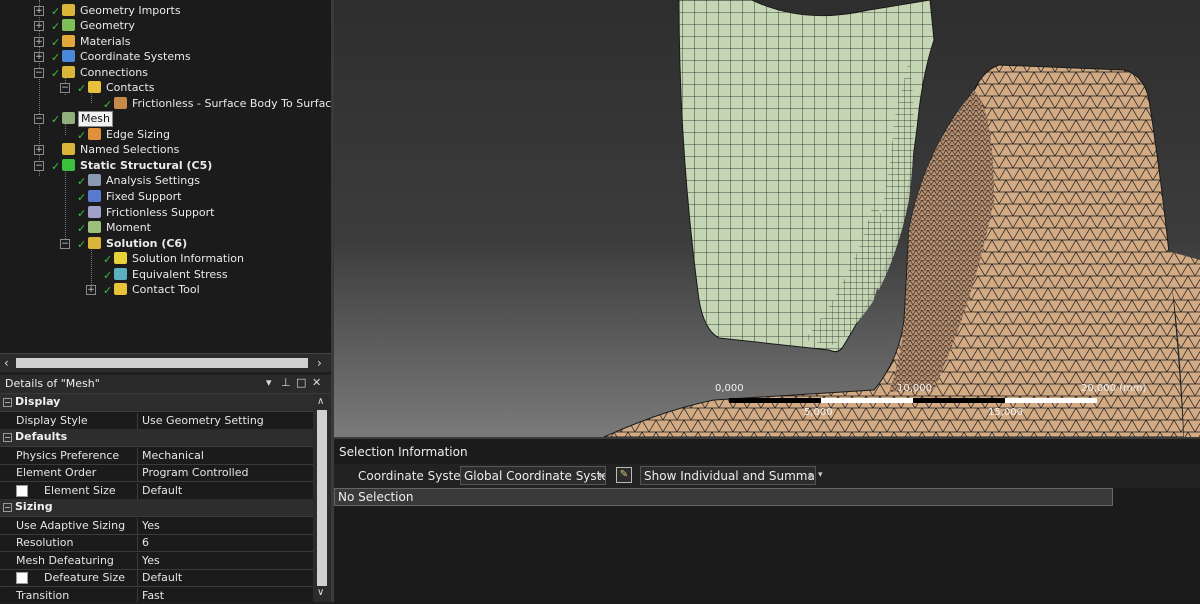  Describe the element at coordinates (182, 150) in the screenshot. I see `tree-item-named-selections: + Named Selections` at that location.